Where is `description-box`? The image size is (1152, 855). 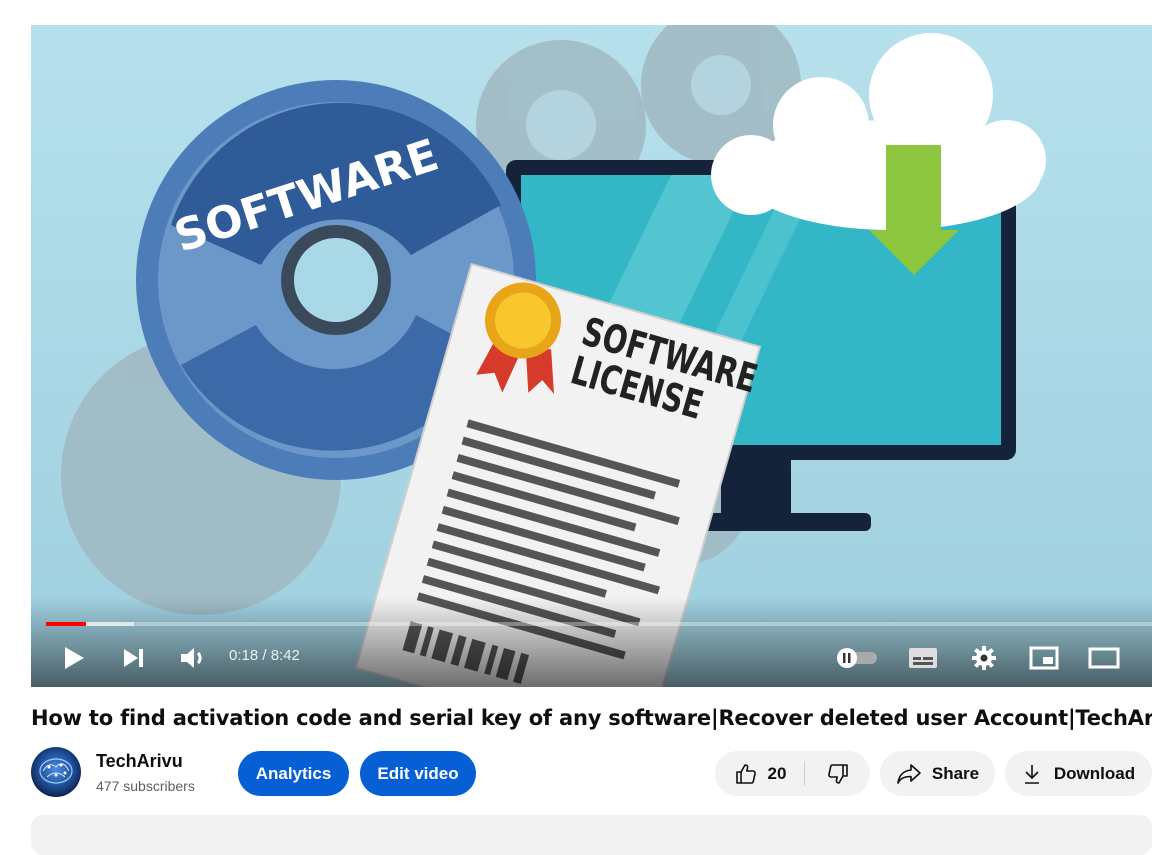 description-box is located at coordinates (591, 835).